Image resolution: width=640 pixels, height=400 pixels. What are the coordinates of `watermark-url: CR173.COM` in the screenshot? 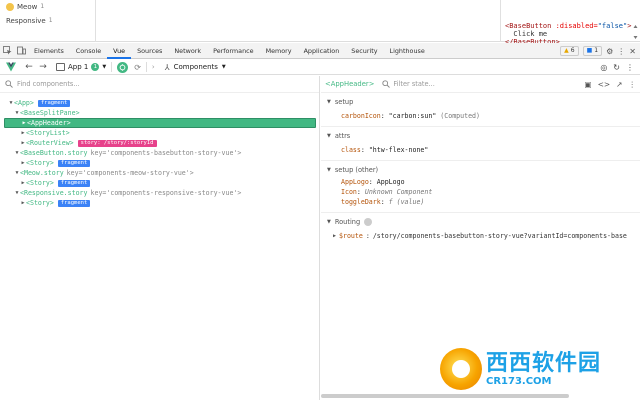 It's located at (519, 381).